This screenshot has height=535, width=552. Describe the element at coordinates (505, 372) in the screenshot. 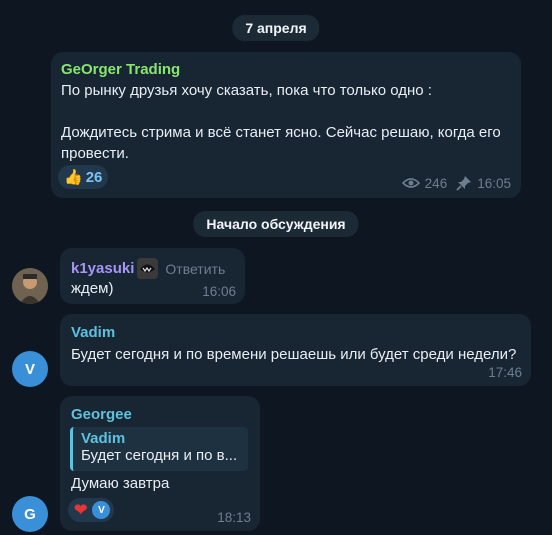

I see `comment-time: 17:46` at that location.